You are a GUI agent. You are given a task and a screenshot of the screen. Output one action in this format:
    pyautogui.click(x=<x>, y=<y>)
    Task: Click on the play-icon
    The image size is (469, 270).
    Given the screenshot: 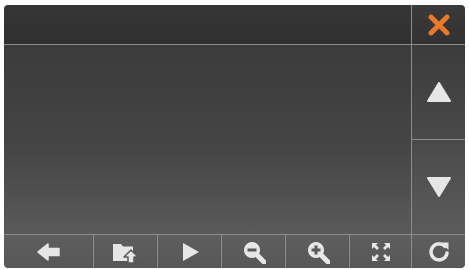 What is the action you would take?
    pyautogui.click(x=190, y=251)
    